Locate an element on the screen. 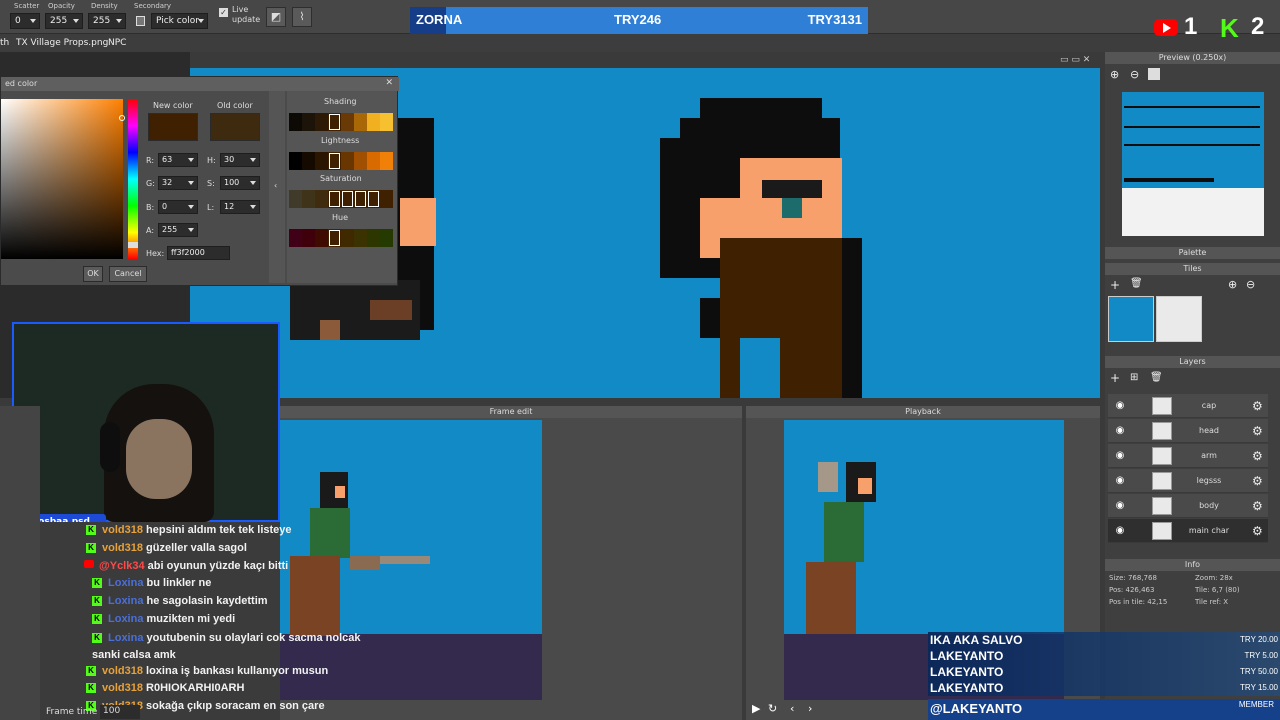 The image size is (1280, 720). save-icon is located at coordinates (140, 21).